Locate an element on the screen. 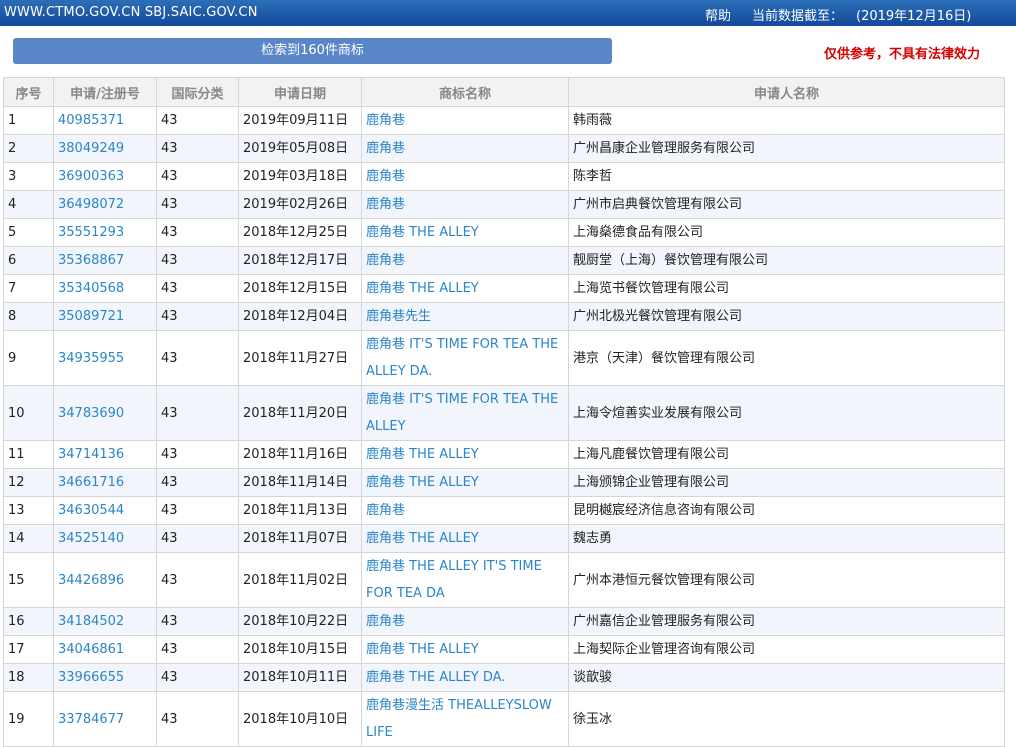 This screenshot has width=1016, height=747. reg-number-link: 34184502 is located at coordinates (91, 621).